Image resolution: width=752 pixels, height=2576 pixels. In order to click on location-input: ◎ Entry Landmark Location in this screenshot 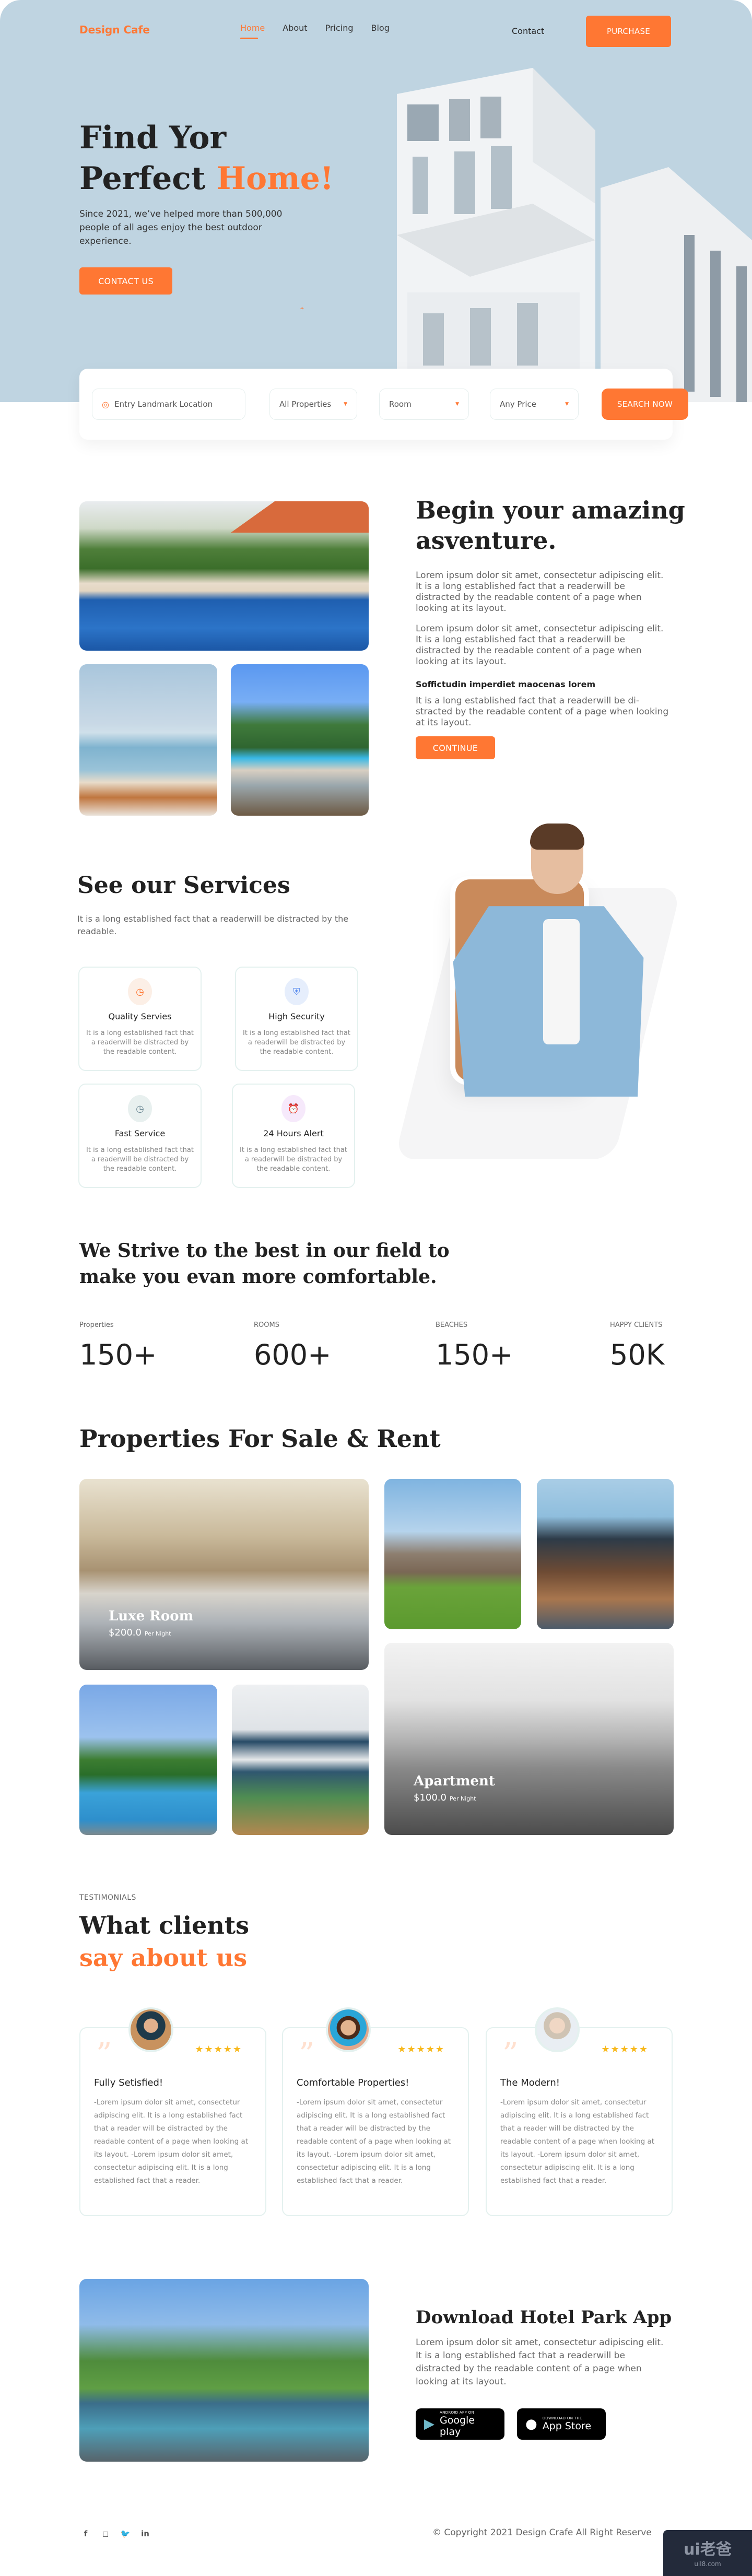, I will do `click(168, 404)`.